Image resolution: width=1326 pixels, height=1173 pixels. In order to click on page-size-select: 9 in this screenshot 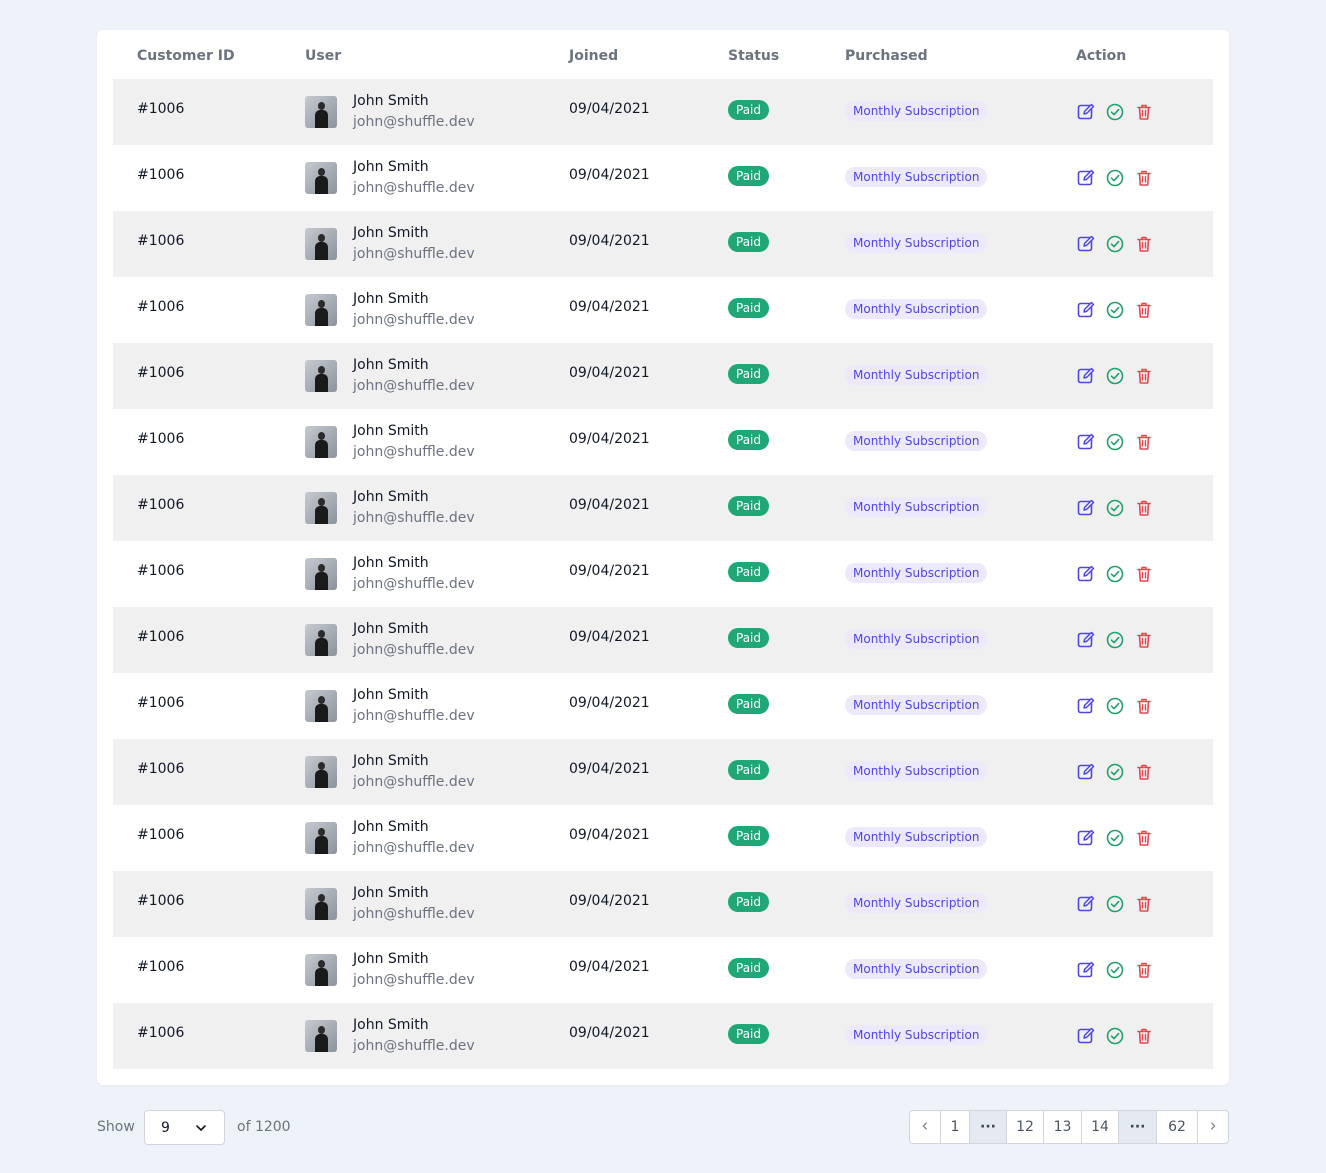, I will do `click(184, 1127)`.